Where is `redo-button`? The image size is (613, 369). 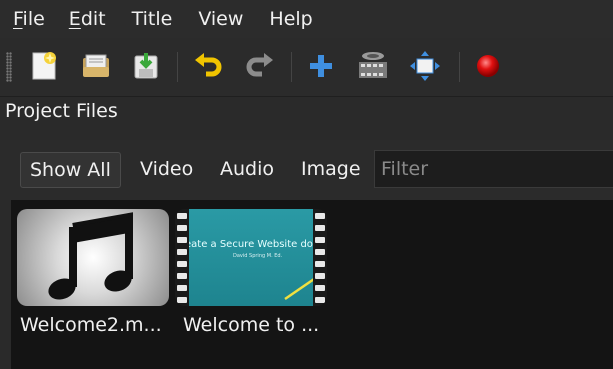
redo-button is located at coordinates (260, 66).